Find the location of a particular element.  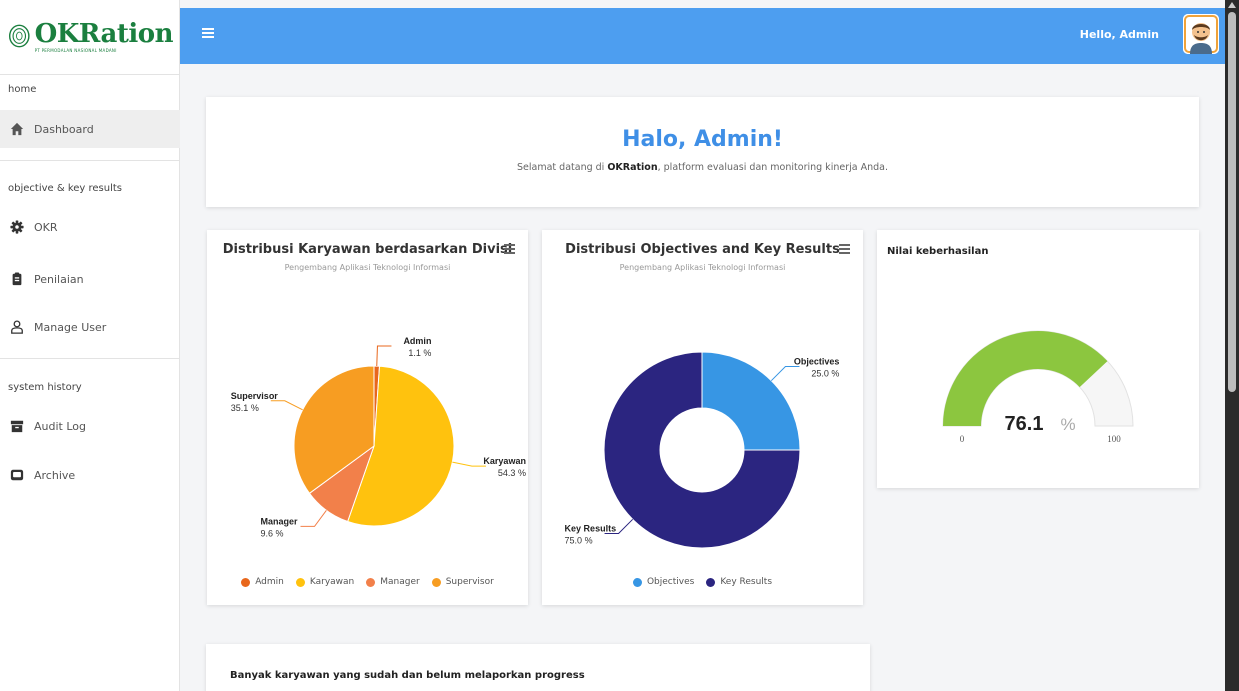

legend-label: Supervisor is located at coordinates (469, 582).